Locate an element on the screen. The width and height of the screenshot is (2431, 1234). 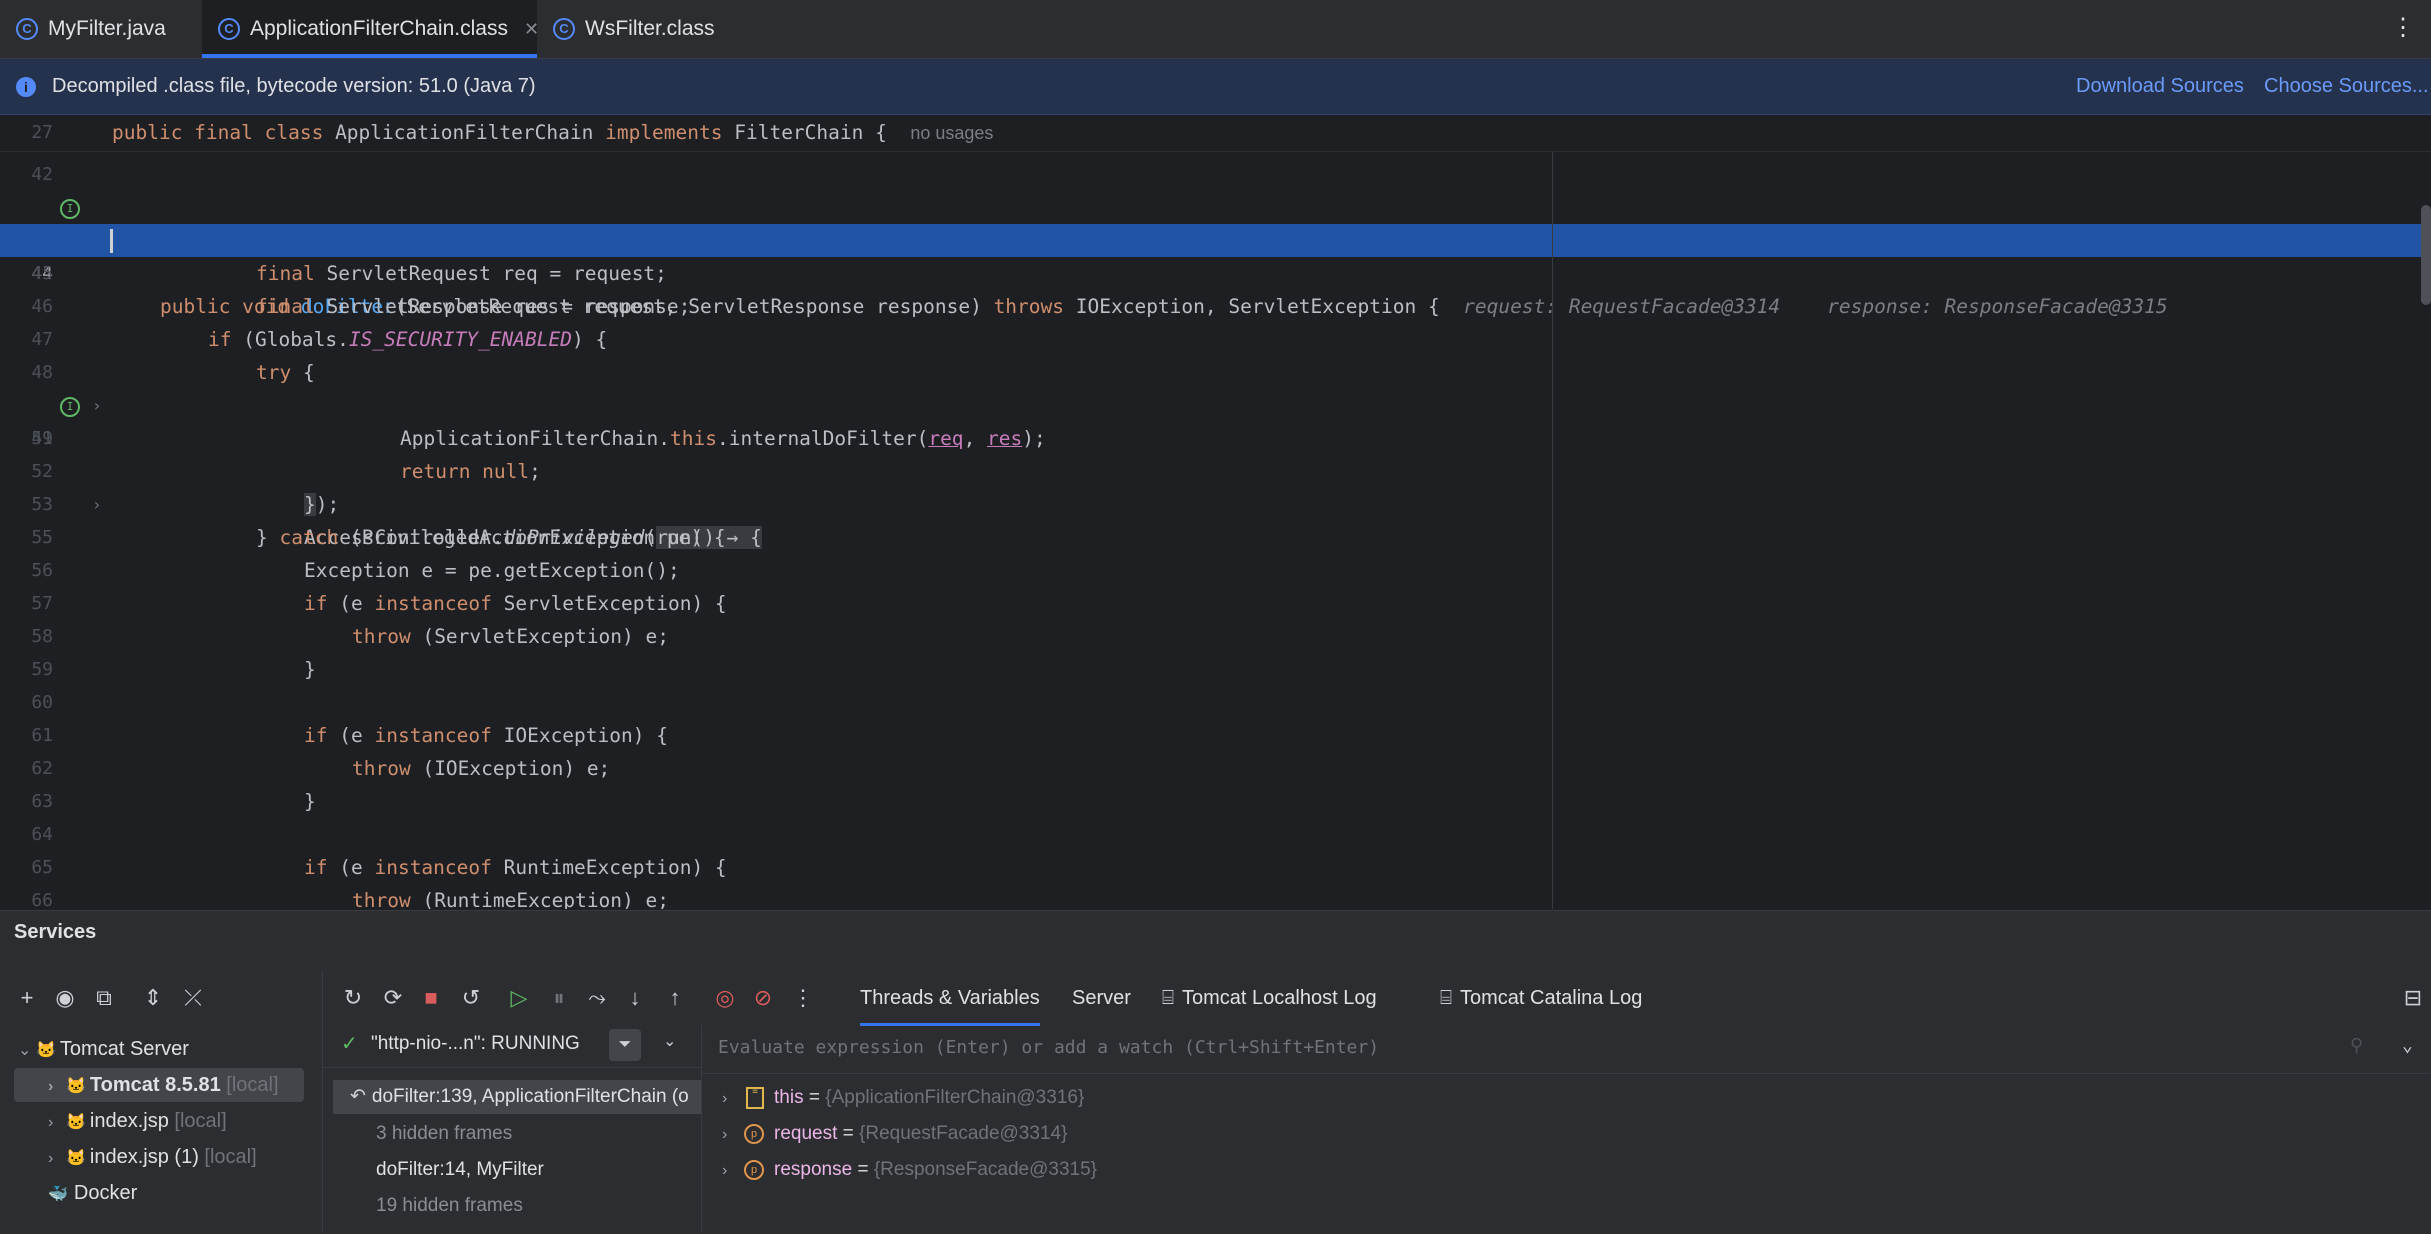
line-number: 27 is located at coordinates (42, 132).